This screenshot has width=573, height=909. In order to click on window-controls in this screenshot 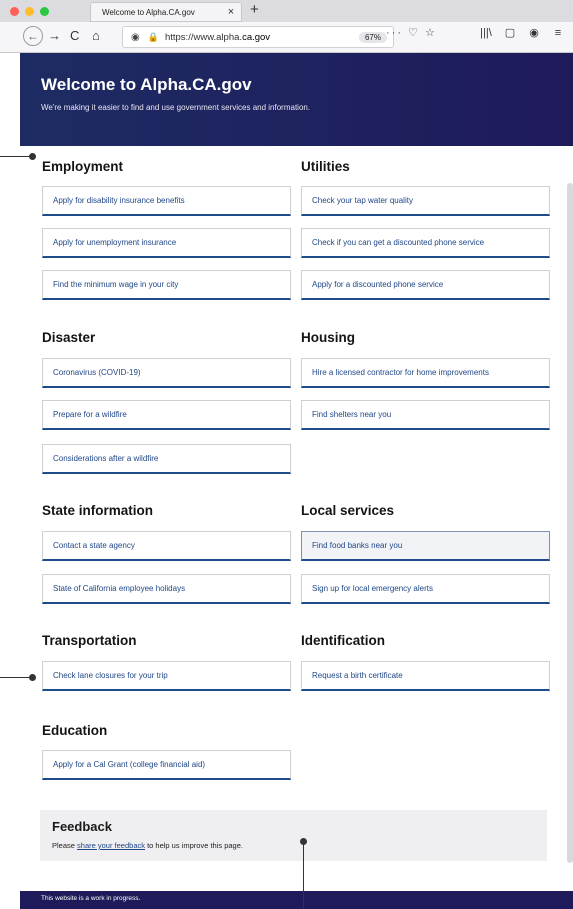, I will do `click(29, 11)`.